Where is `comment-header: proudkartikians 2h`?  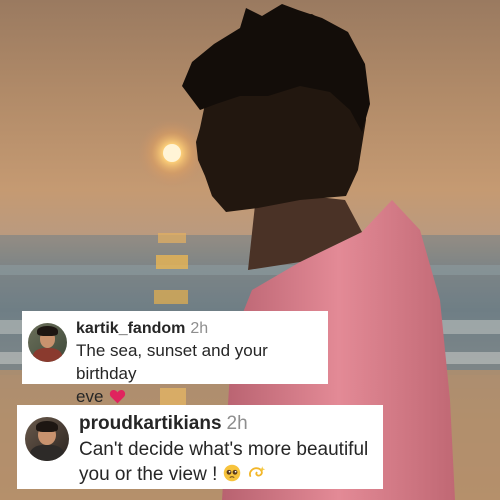
comment-header: proudkartikians 2h is located at coordinates (223, 424).